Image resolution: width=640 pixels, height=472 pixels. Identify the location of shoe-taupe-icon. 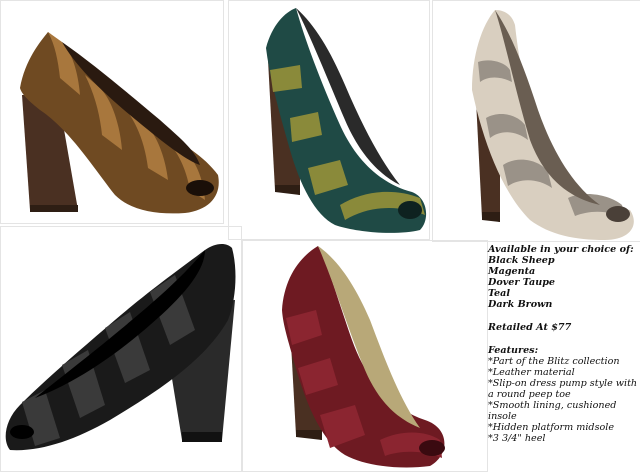
(553, 125).